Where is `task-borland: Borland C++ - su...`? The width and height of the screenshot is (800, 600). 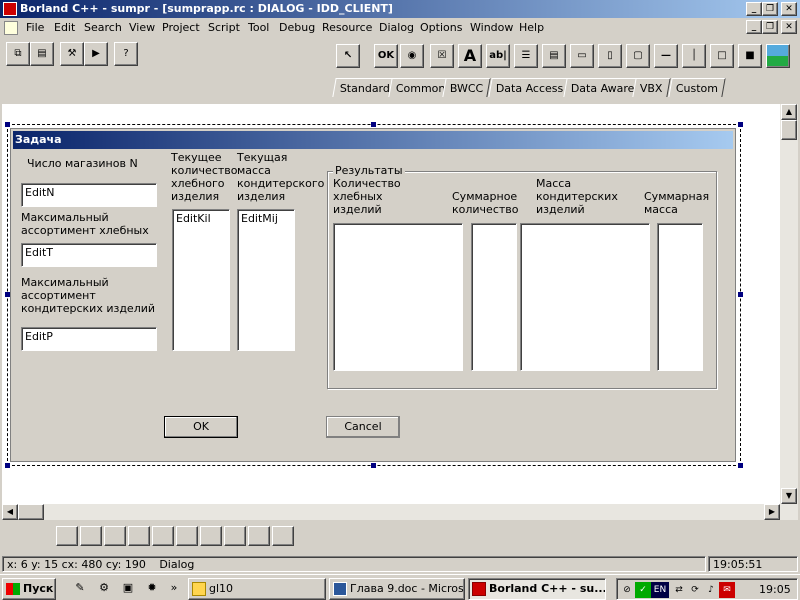 task-borland: Borland C++ - su... is located at coordinates (537, 589).